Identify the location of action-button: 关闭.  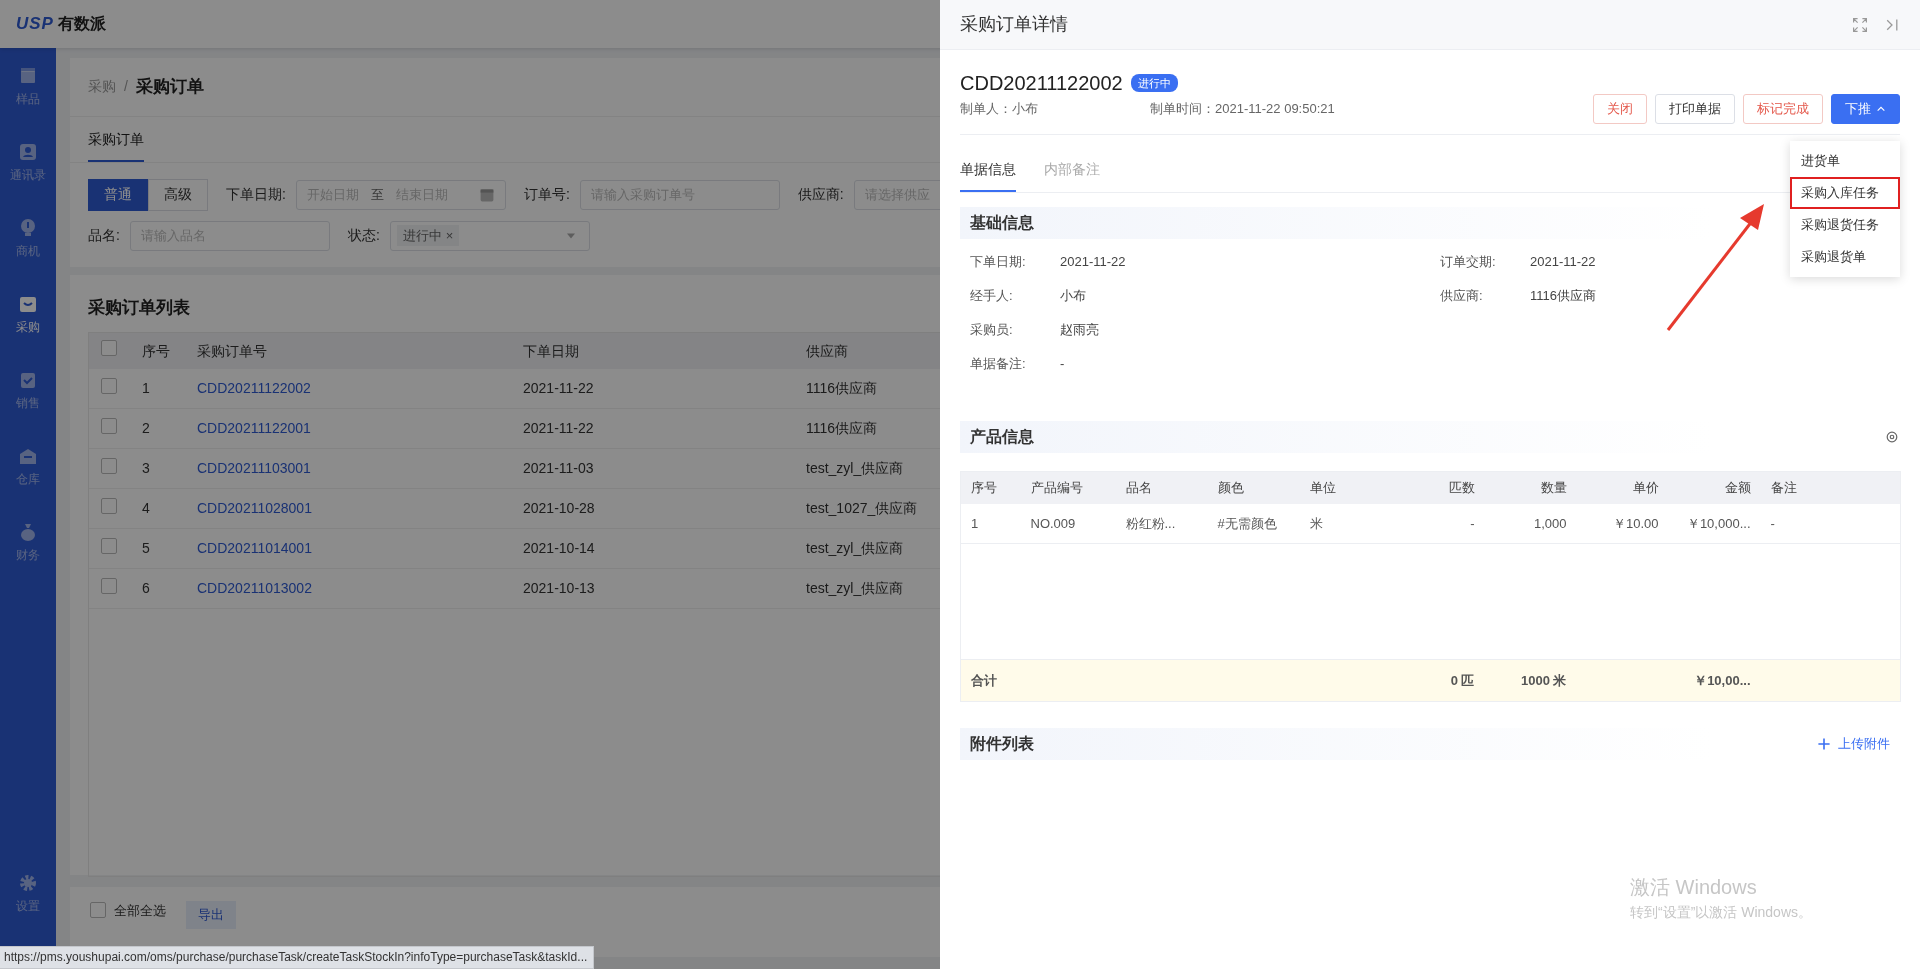
(1620, 109).